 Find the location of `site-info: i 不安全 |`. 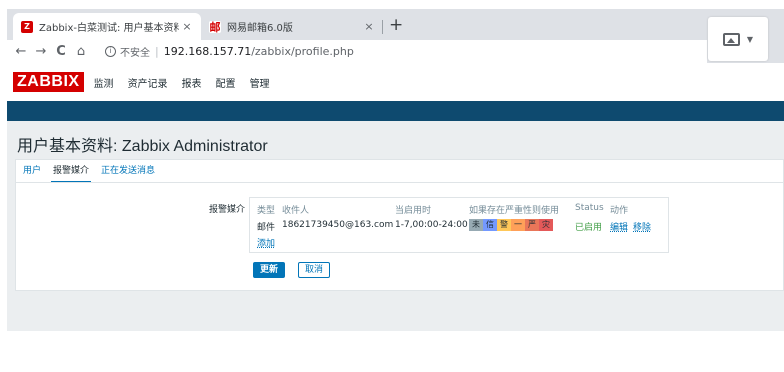

site-info: i 不安全 | is located at coordinates (134, 51).